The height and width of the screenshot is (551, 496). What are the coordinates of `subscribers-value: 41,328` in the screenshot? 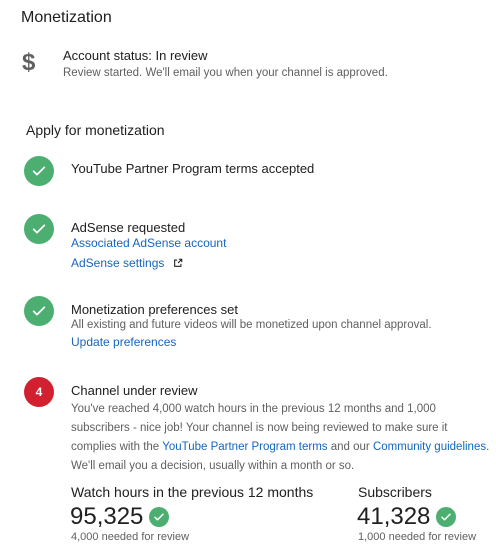 It's located at (394, 516).